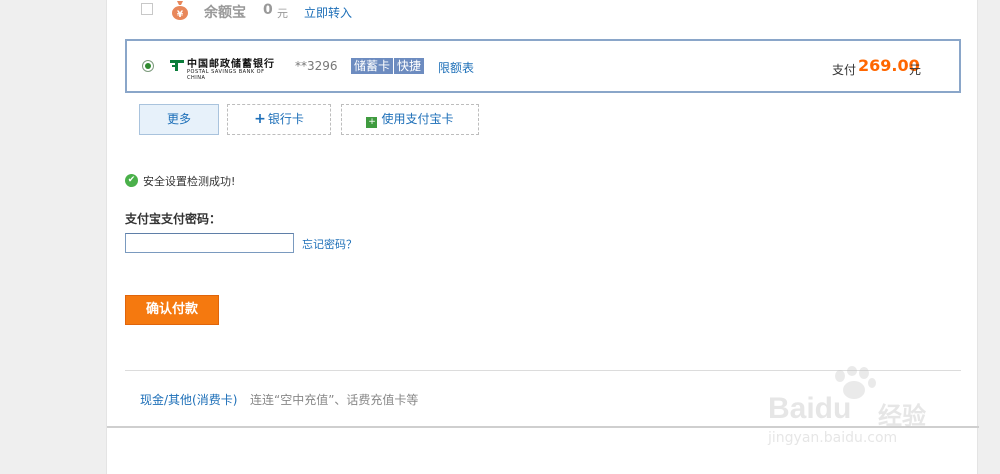 This screenshot has height=474, width=1000. I want to click on money-bag-icon: ¥, so click(180, 10).